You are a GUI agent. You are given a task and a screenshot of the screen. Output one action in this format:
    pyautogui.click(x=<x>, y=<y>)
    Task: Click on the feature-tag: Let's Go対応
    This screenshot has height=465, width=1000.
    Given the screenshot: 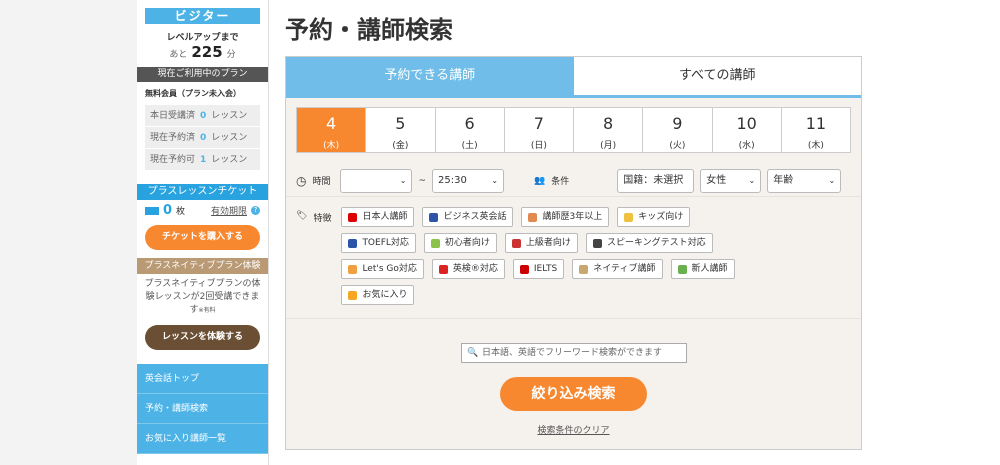 What is the action you would take?
    pyautogui.click(x=382, y=269)
    